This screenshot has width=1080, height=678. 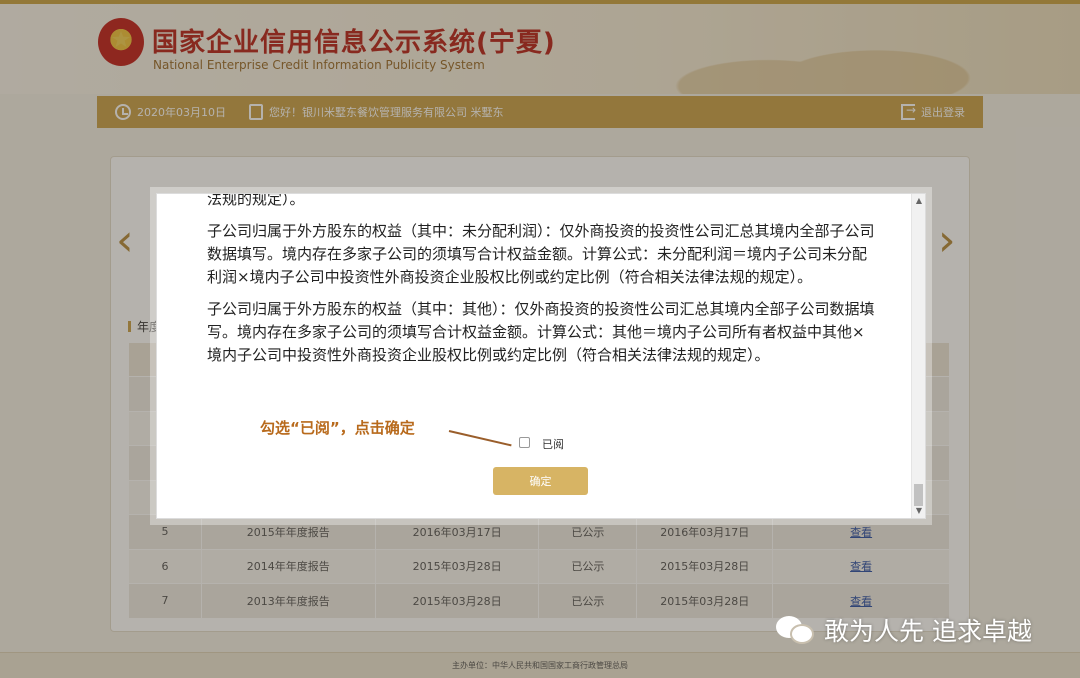 I want to click on scroll-down-icon: ▼, so click(x=918, y=511).